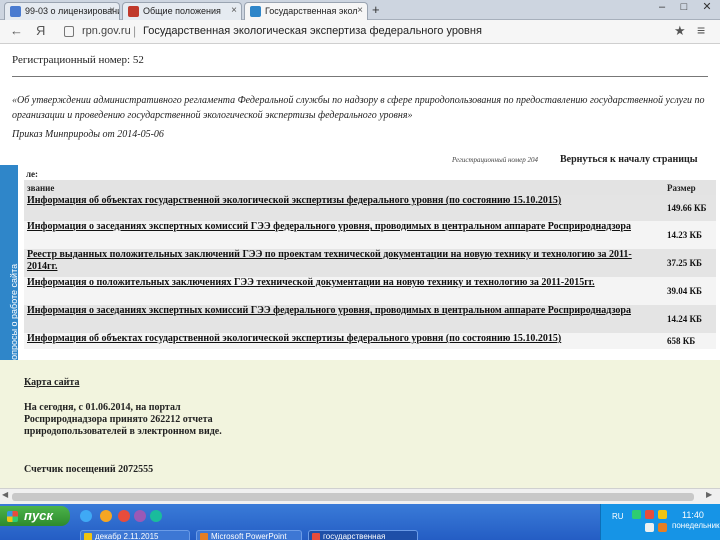 This screenshot has height=540, width=720. I want to click on browser-tab-licensing: 99-03 о лицензировани ×, so click(62, 11).